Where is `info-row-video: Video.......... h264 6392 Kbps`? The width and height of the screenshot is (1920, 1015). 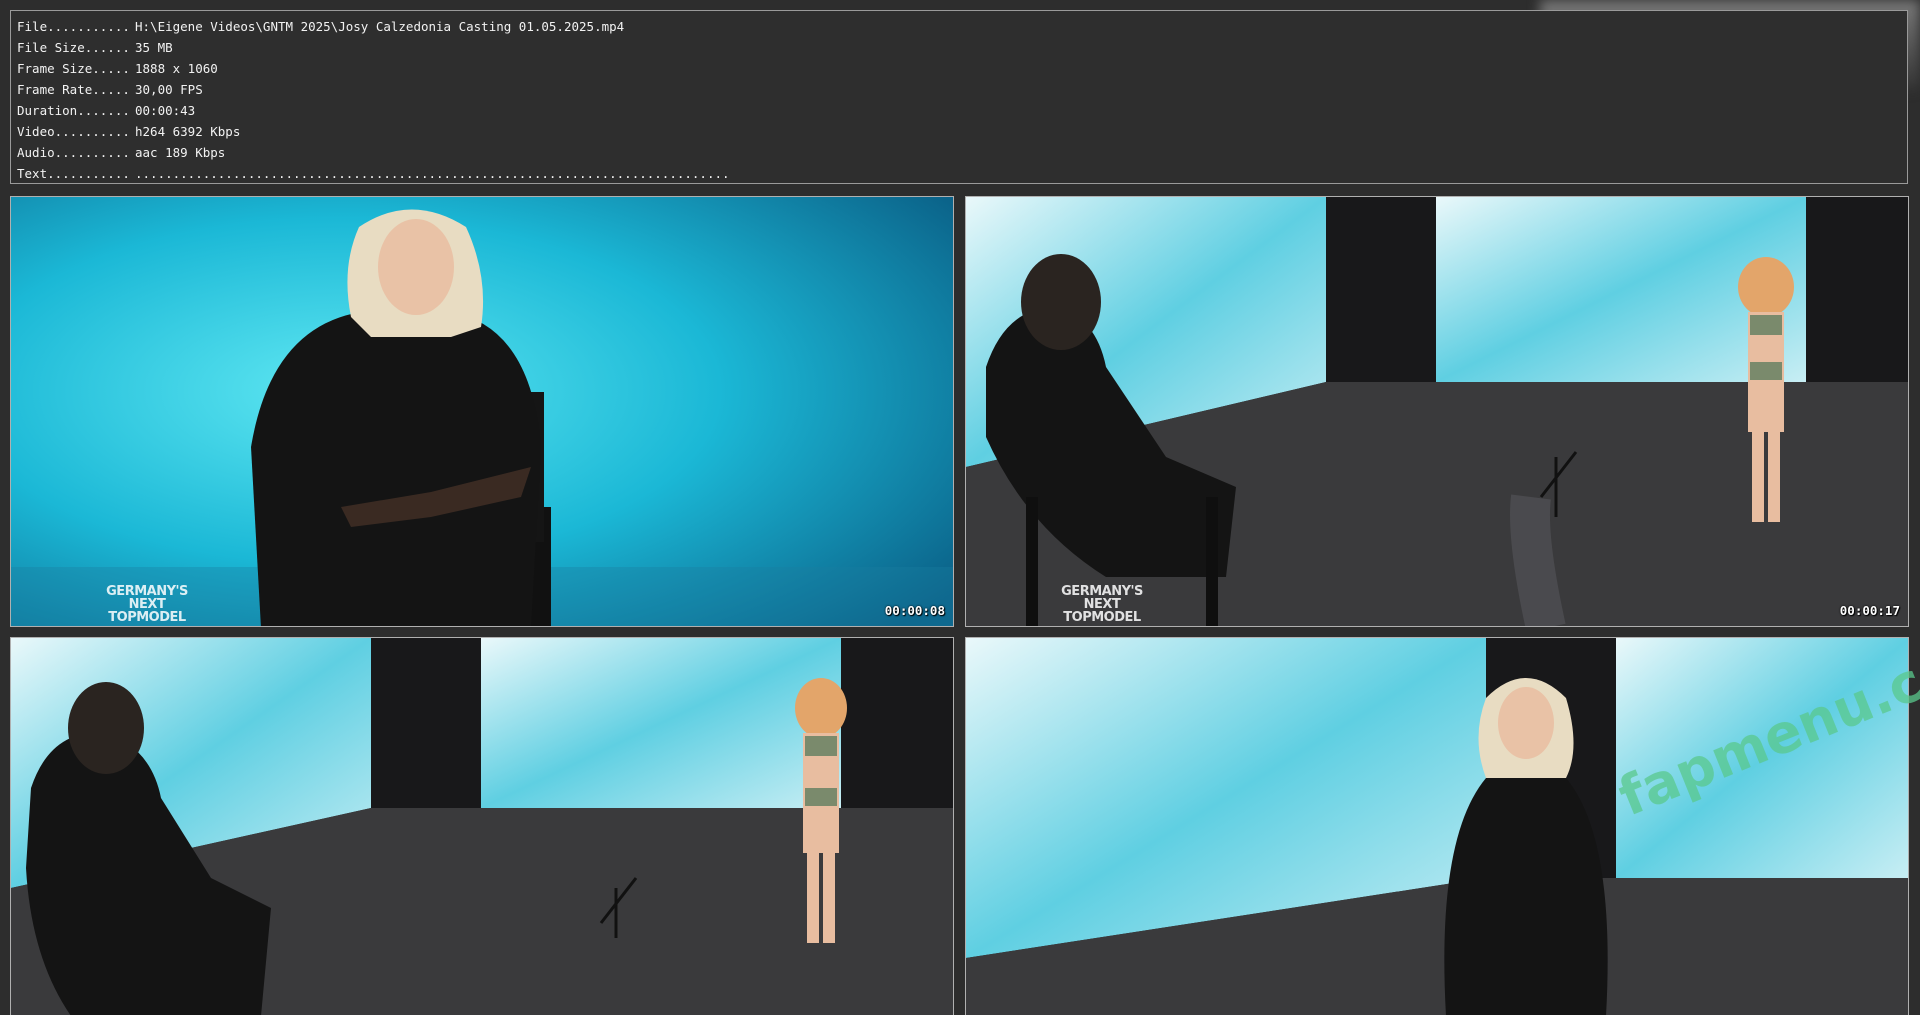
info-row-video: Video.......... h264 6392 Kbps is located at coordinates (129, 131).